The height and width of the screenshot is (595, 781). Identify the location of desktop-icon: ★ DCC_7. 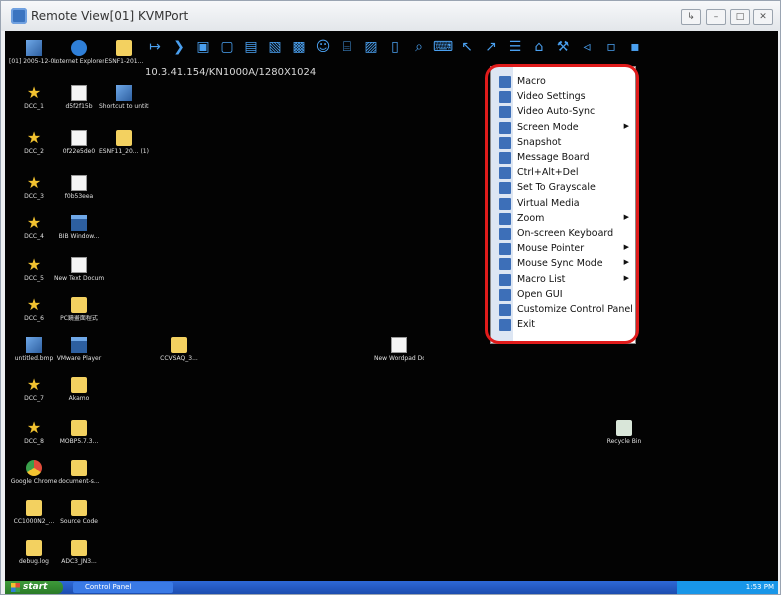
(34, 389).